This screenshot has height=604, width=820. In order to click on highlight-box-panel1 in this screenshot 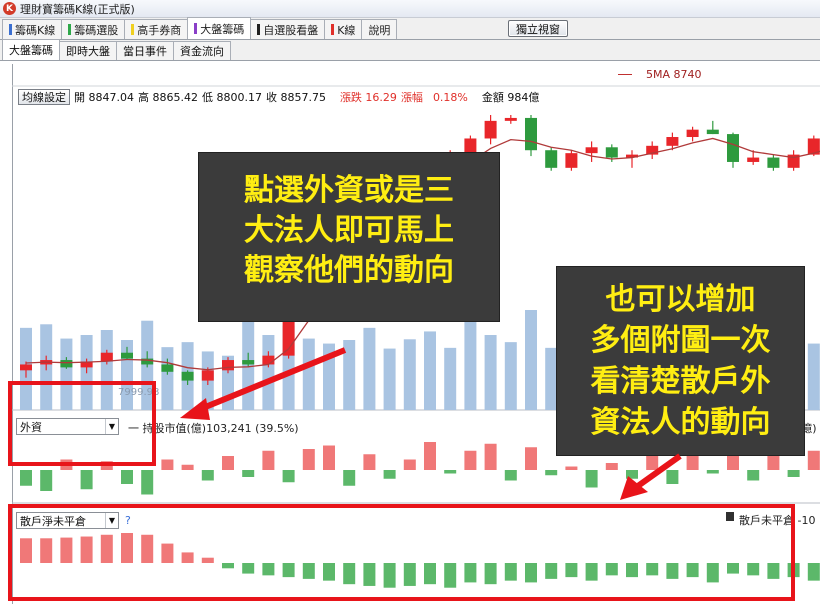, I will do `click(82, 423)`.